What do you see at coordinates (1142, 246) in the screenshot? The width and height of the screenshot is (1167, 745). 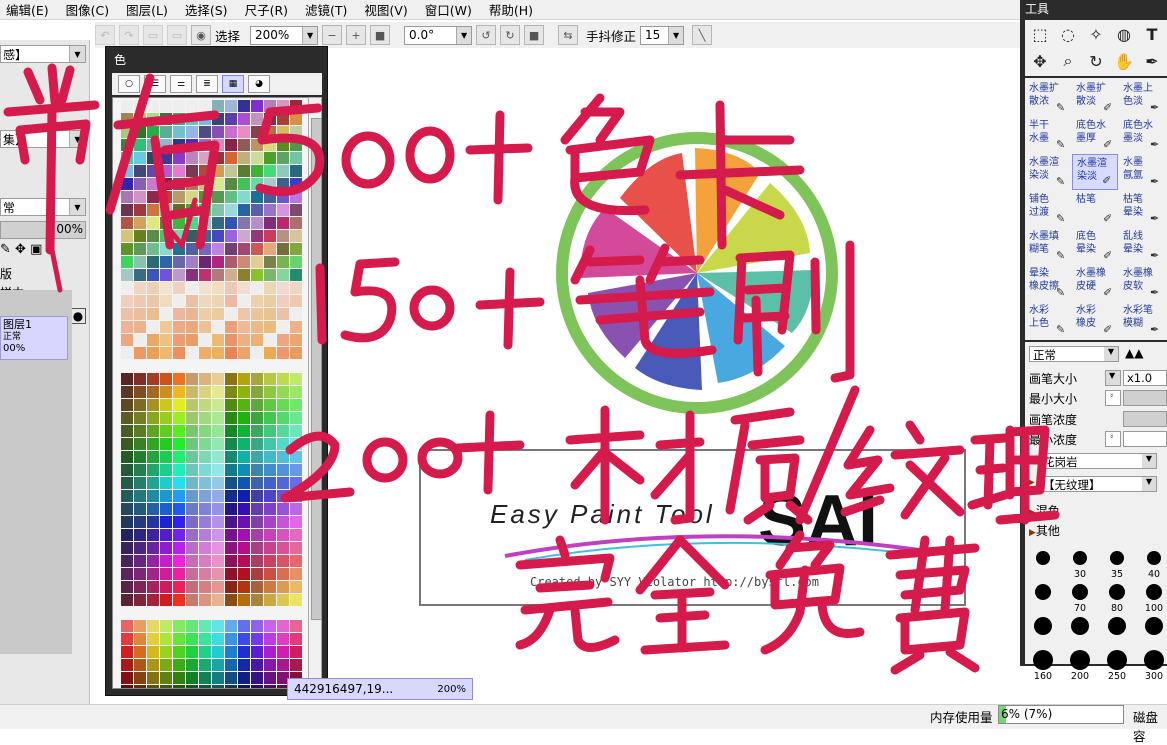 I see `brush-preset: 乱线 晕染 ✒` at bounding box center [1142, 246].